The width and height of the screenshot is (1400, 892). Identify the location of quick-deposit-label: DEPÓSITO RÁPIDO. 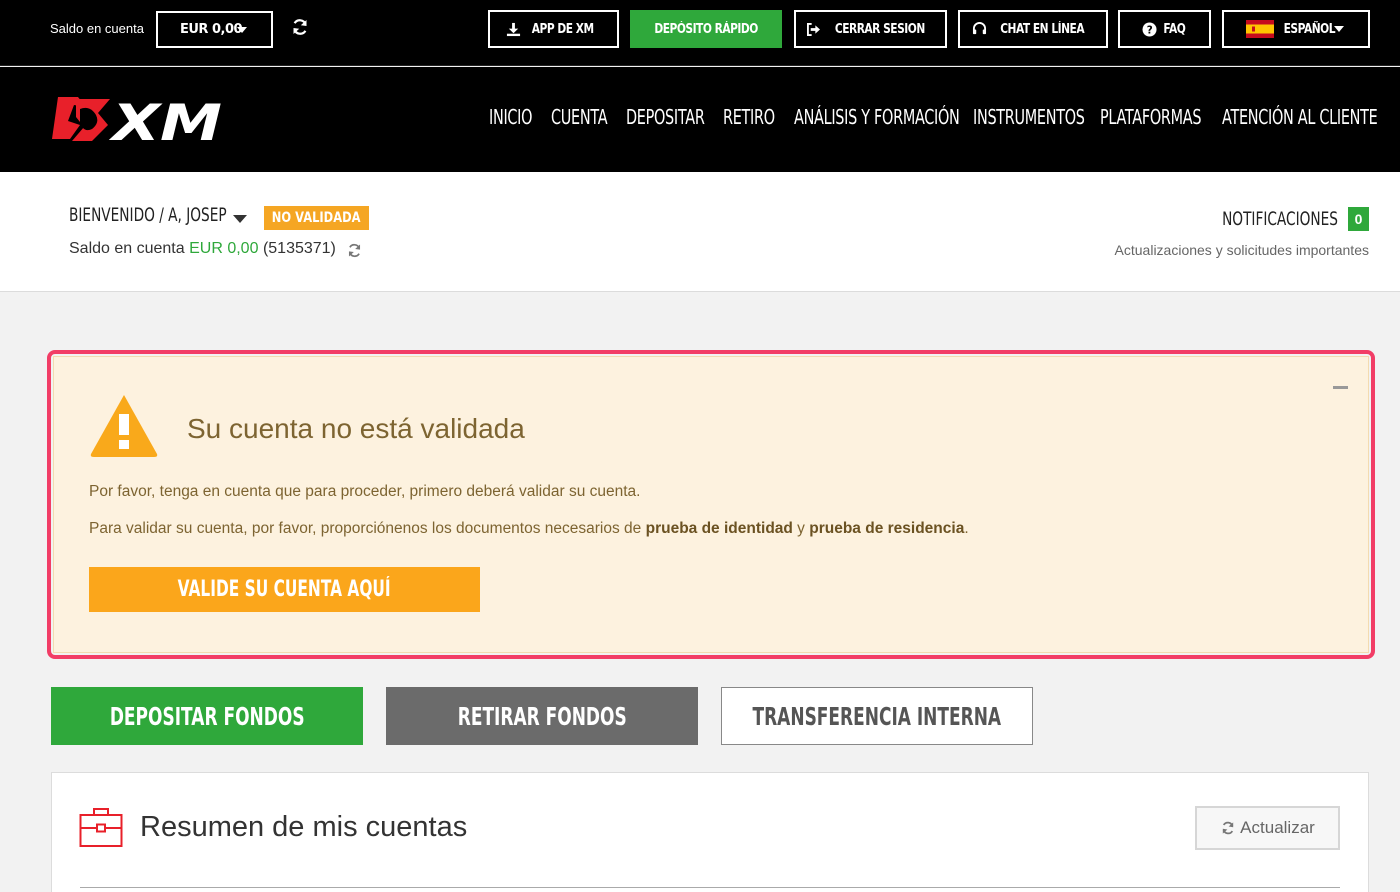
(706, 29).